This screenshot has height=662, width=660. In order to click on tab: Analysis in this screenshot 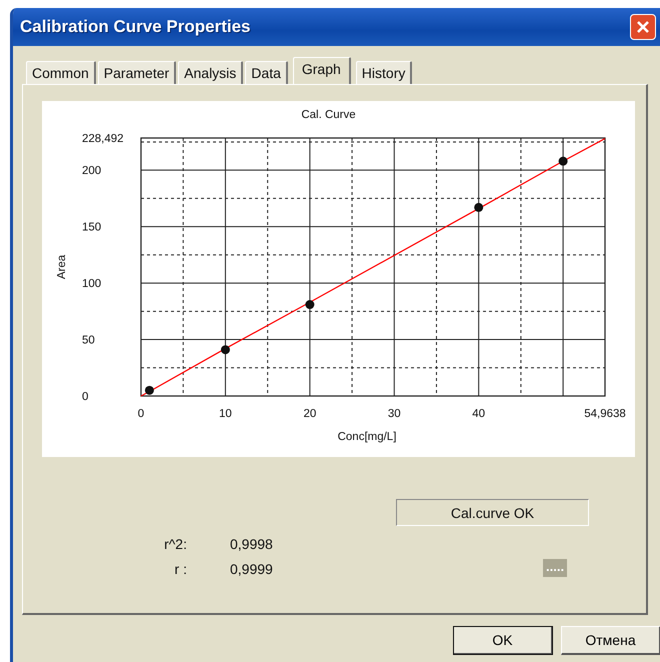, I will do `click(211, 72)`.